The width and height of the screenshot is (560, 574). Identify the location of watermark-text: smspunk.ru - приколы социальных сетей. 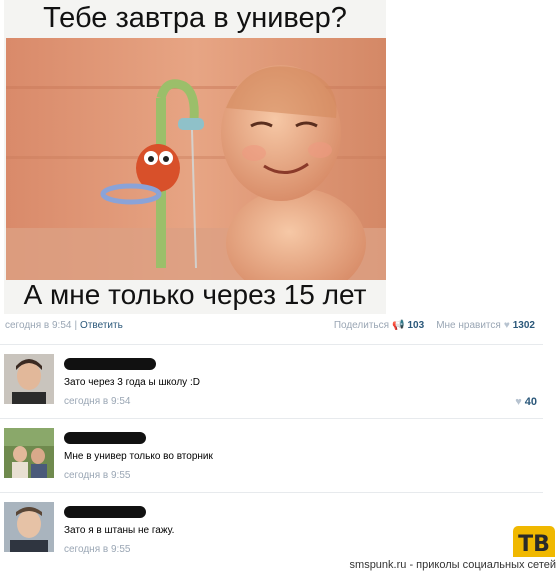
(452, 565).